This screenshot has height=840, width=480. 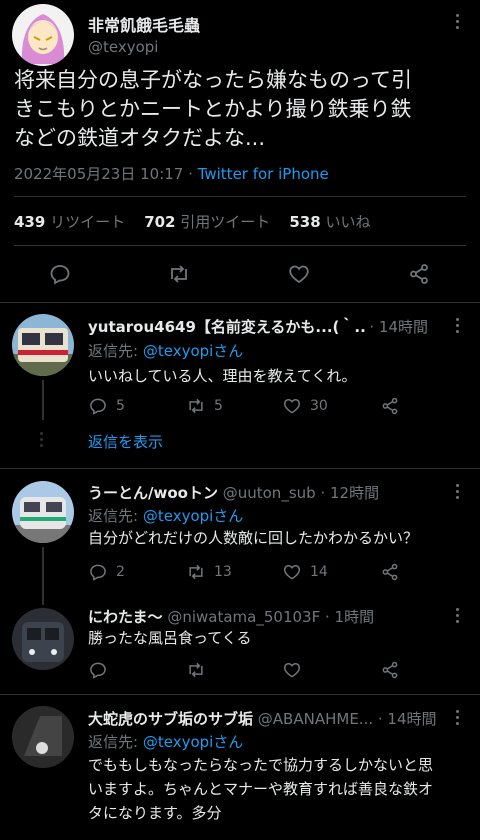 I want to click on author-avatar, so click(x=43, y=35).